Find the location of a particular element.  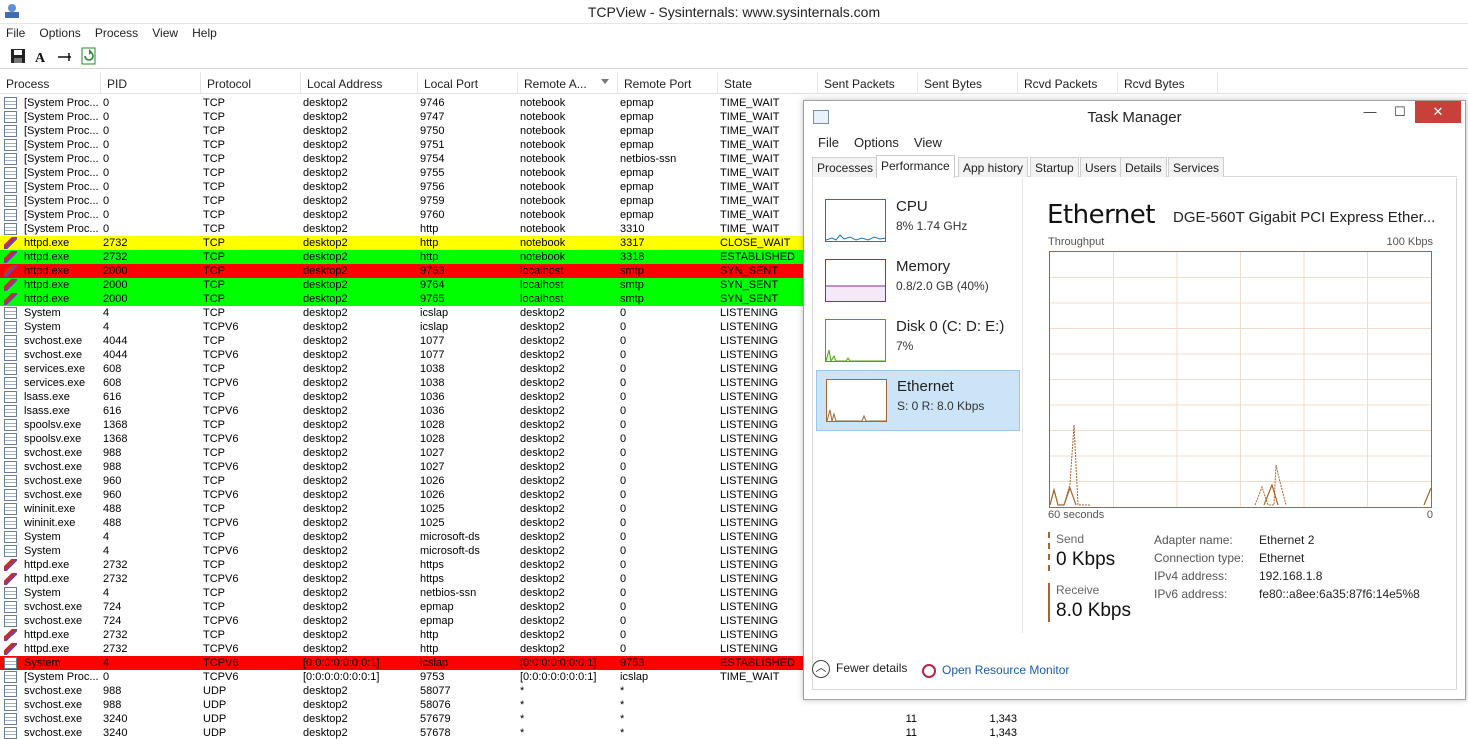

menu-help: Help is located at coordinates (204, 32).